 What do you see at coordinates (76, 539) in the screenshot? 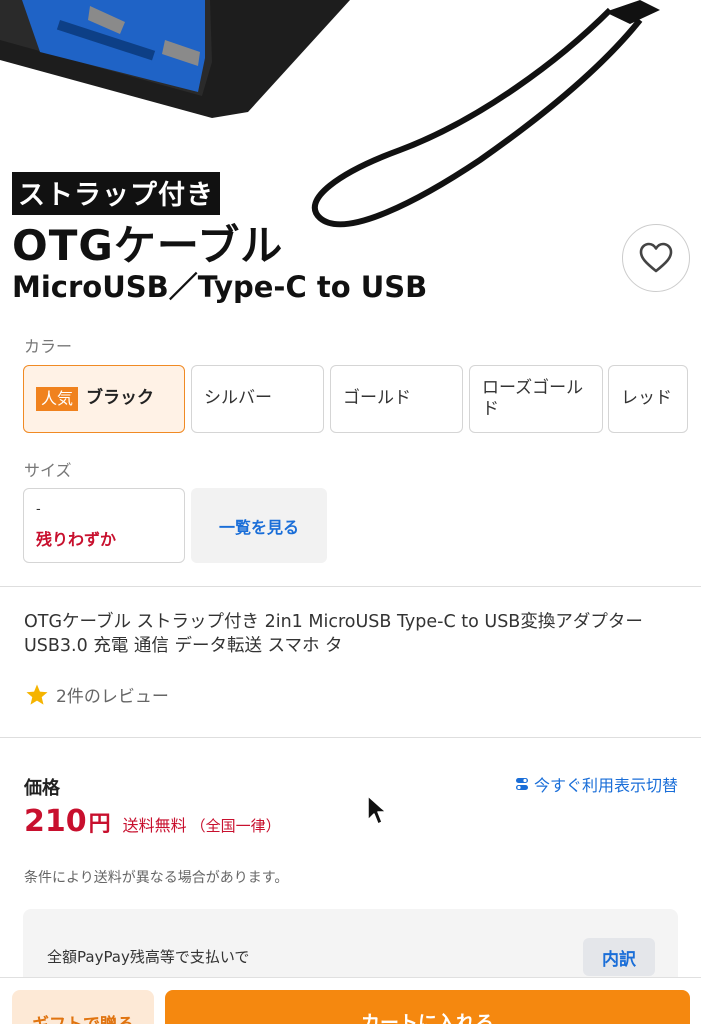
I see `low-stock-text: 残りわずか` at bounding box center [76, 539].